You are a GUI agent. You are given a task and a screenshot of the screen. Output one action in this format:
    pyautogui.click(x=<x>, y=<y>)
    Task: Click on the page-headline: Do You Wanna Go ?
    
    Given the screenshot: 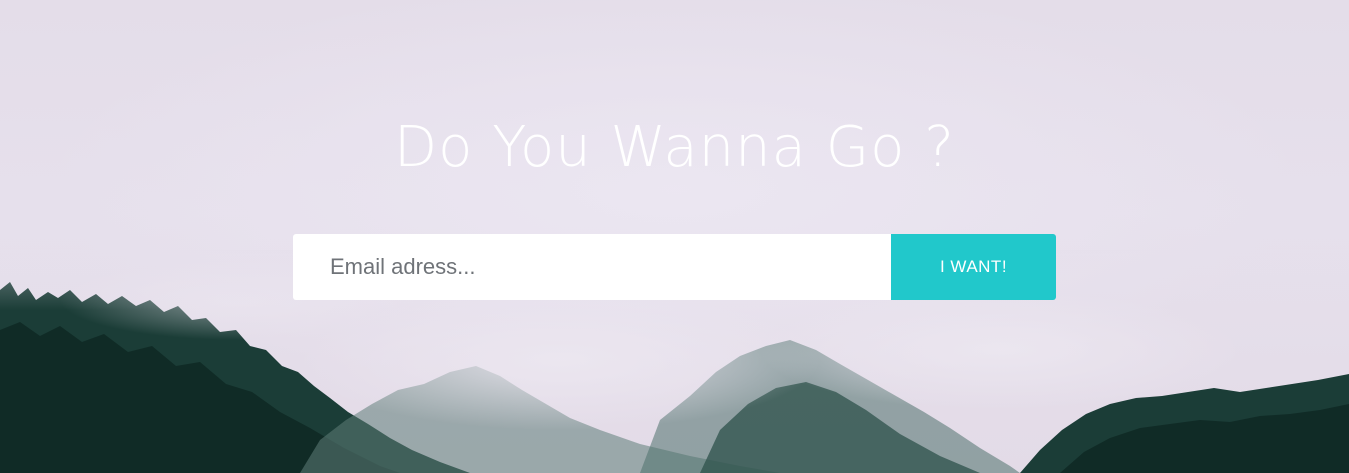 What is the action you would take?
    pyautogui.click(x=674, y=147)
    